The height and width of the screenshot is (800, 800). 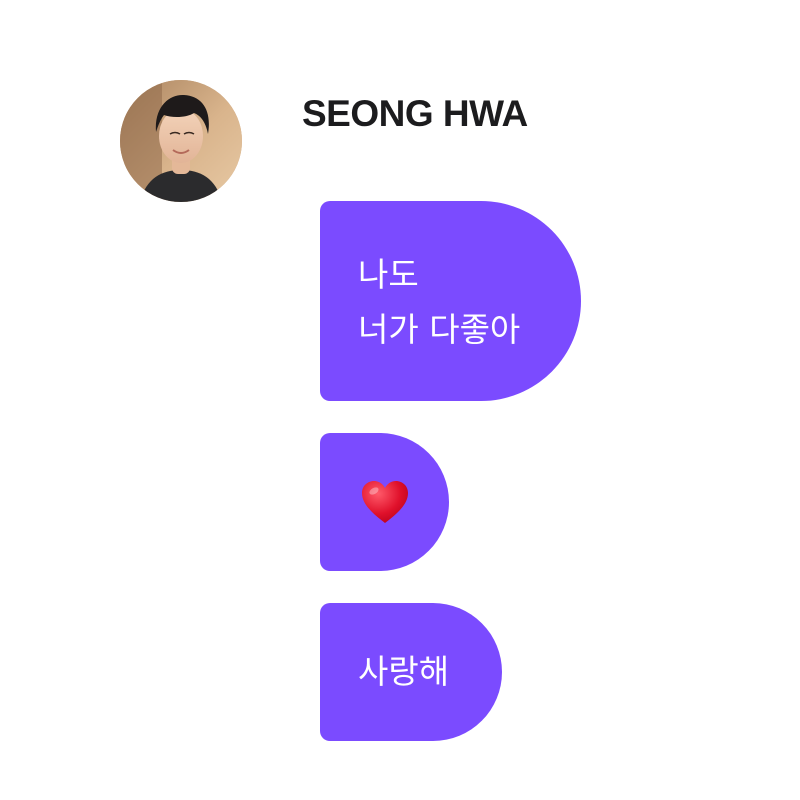 What do you see at coordinates (415, 113) in the screenshot?
I see `sender-name: SEONG HWA` at bounding box center [415, 113].